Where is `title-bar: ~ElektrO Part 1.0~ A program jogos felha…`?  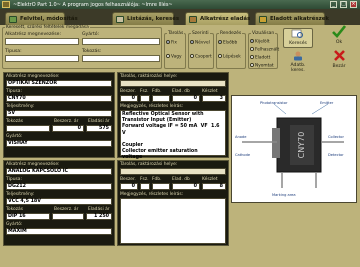 title-bar: ~ElektrO Part 1.0~ A program jogos felha… is located at coordinates (180, 4).